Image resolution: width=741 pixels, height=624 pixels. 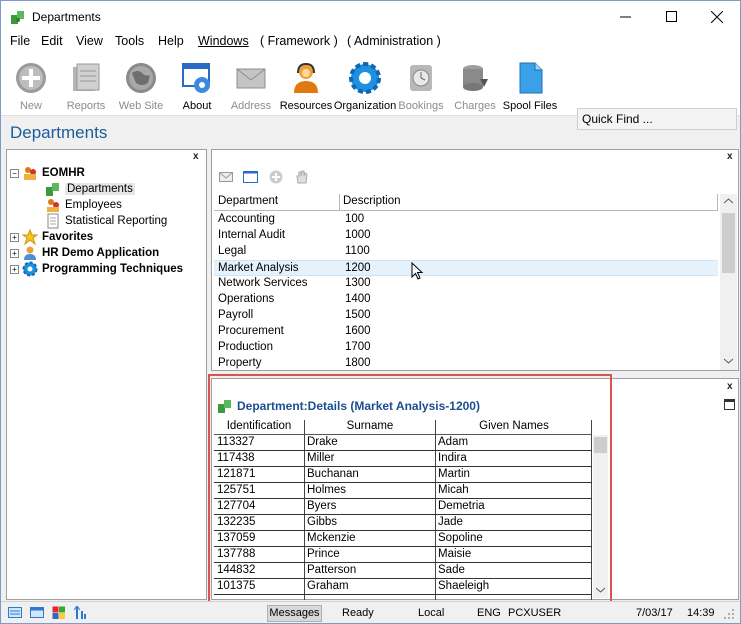 What do you see at coordinates (30, 237) in the screenshot?
I see `star-icon` at bounding box center [30, 237].